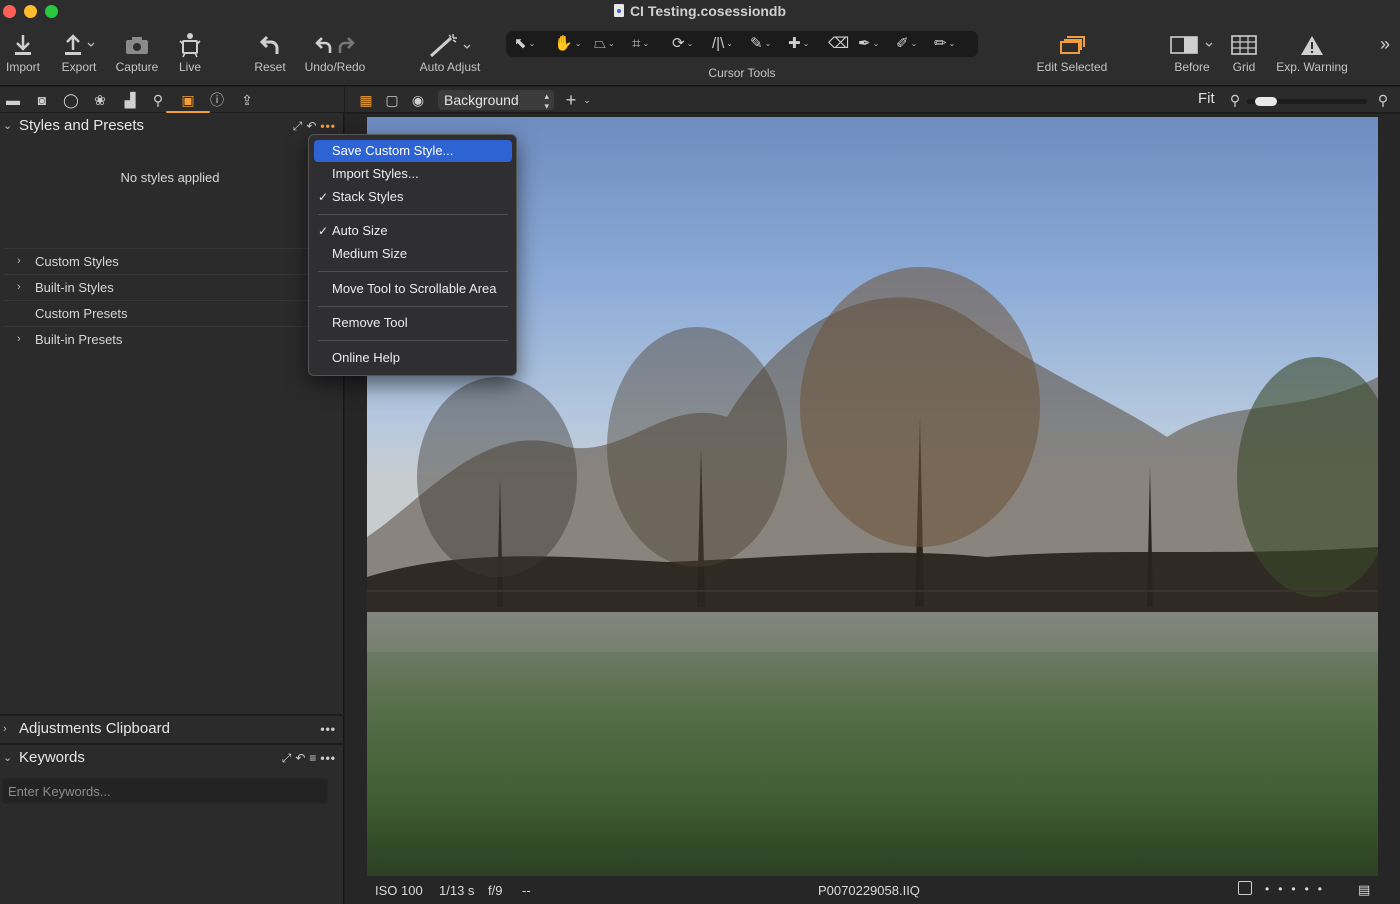 The width and height of the screenshot is (1400, 904). Describe the element at coordinates (952, 44) in the screenshot. I see `annotate-cursor-tool: ✏ ⌄` at that location.